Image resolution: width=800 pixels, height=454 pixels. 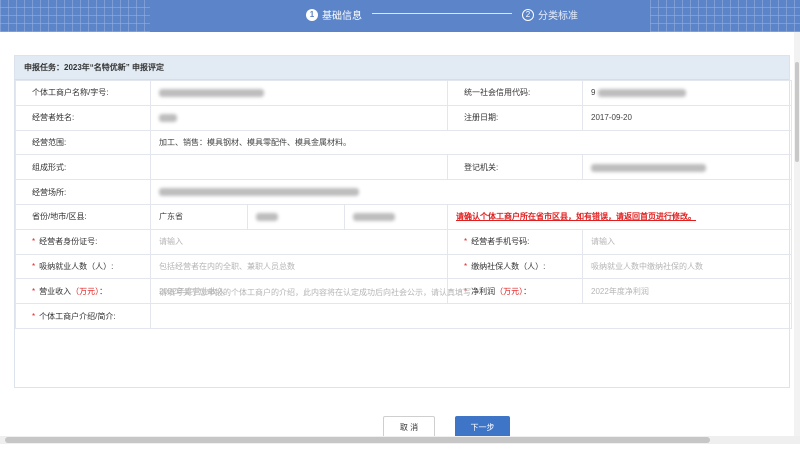 I want to click on insured-label: * 缴纳社保人数（人）:, so click(x=515, y=266).